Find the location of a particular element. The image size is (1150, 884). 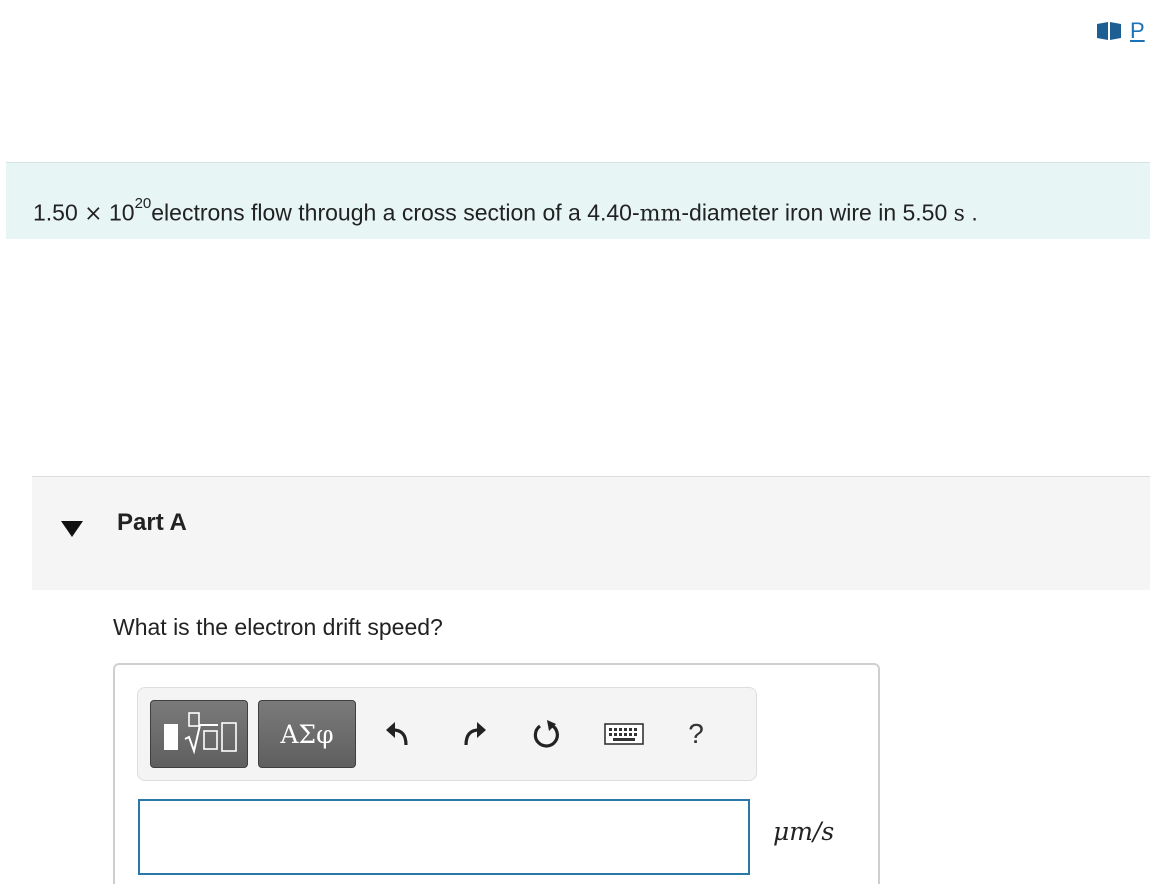

part-a-header: Part A is located at coordinates (591, 533).